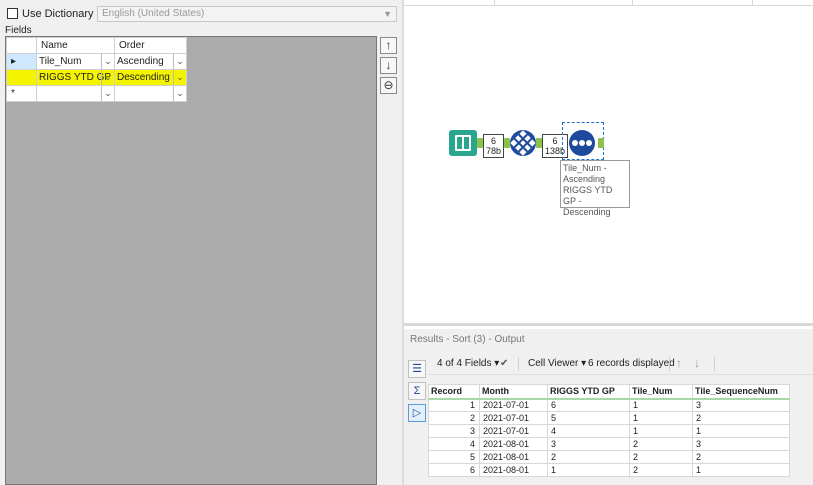  Describe the element at coordinates (609, 457) in the screenshot. I see `table-row: 5 2021-08-01 2 2 2` at that location.